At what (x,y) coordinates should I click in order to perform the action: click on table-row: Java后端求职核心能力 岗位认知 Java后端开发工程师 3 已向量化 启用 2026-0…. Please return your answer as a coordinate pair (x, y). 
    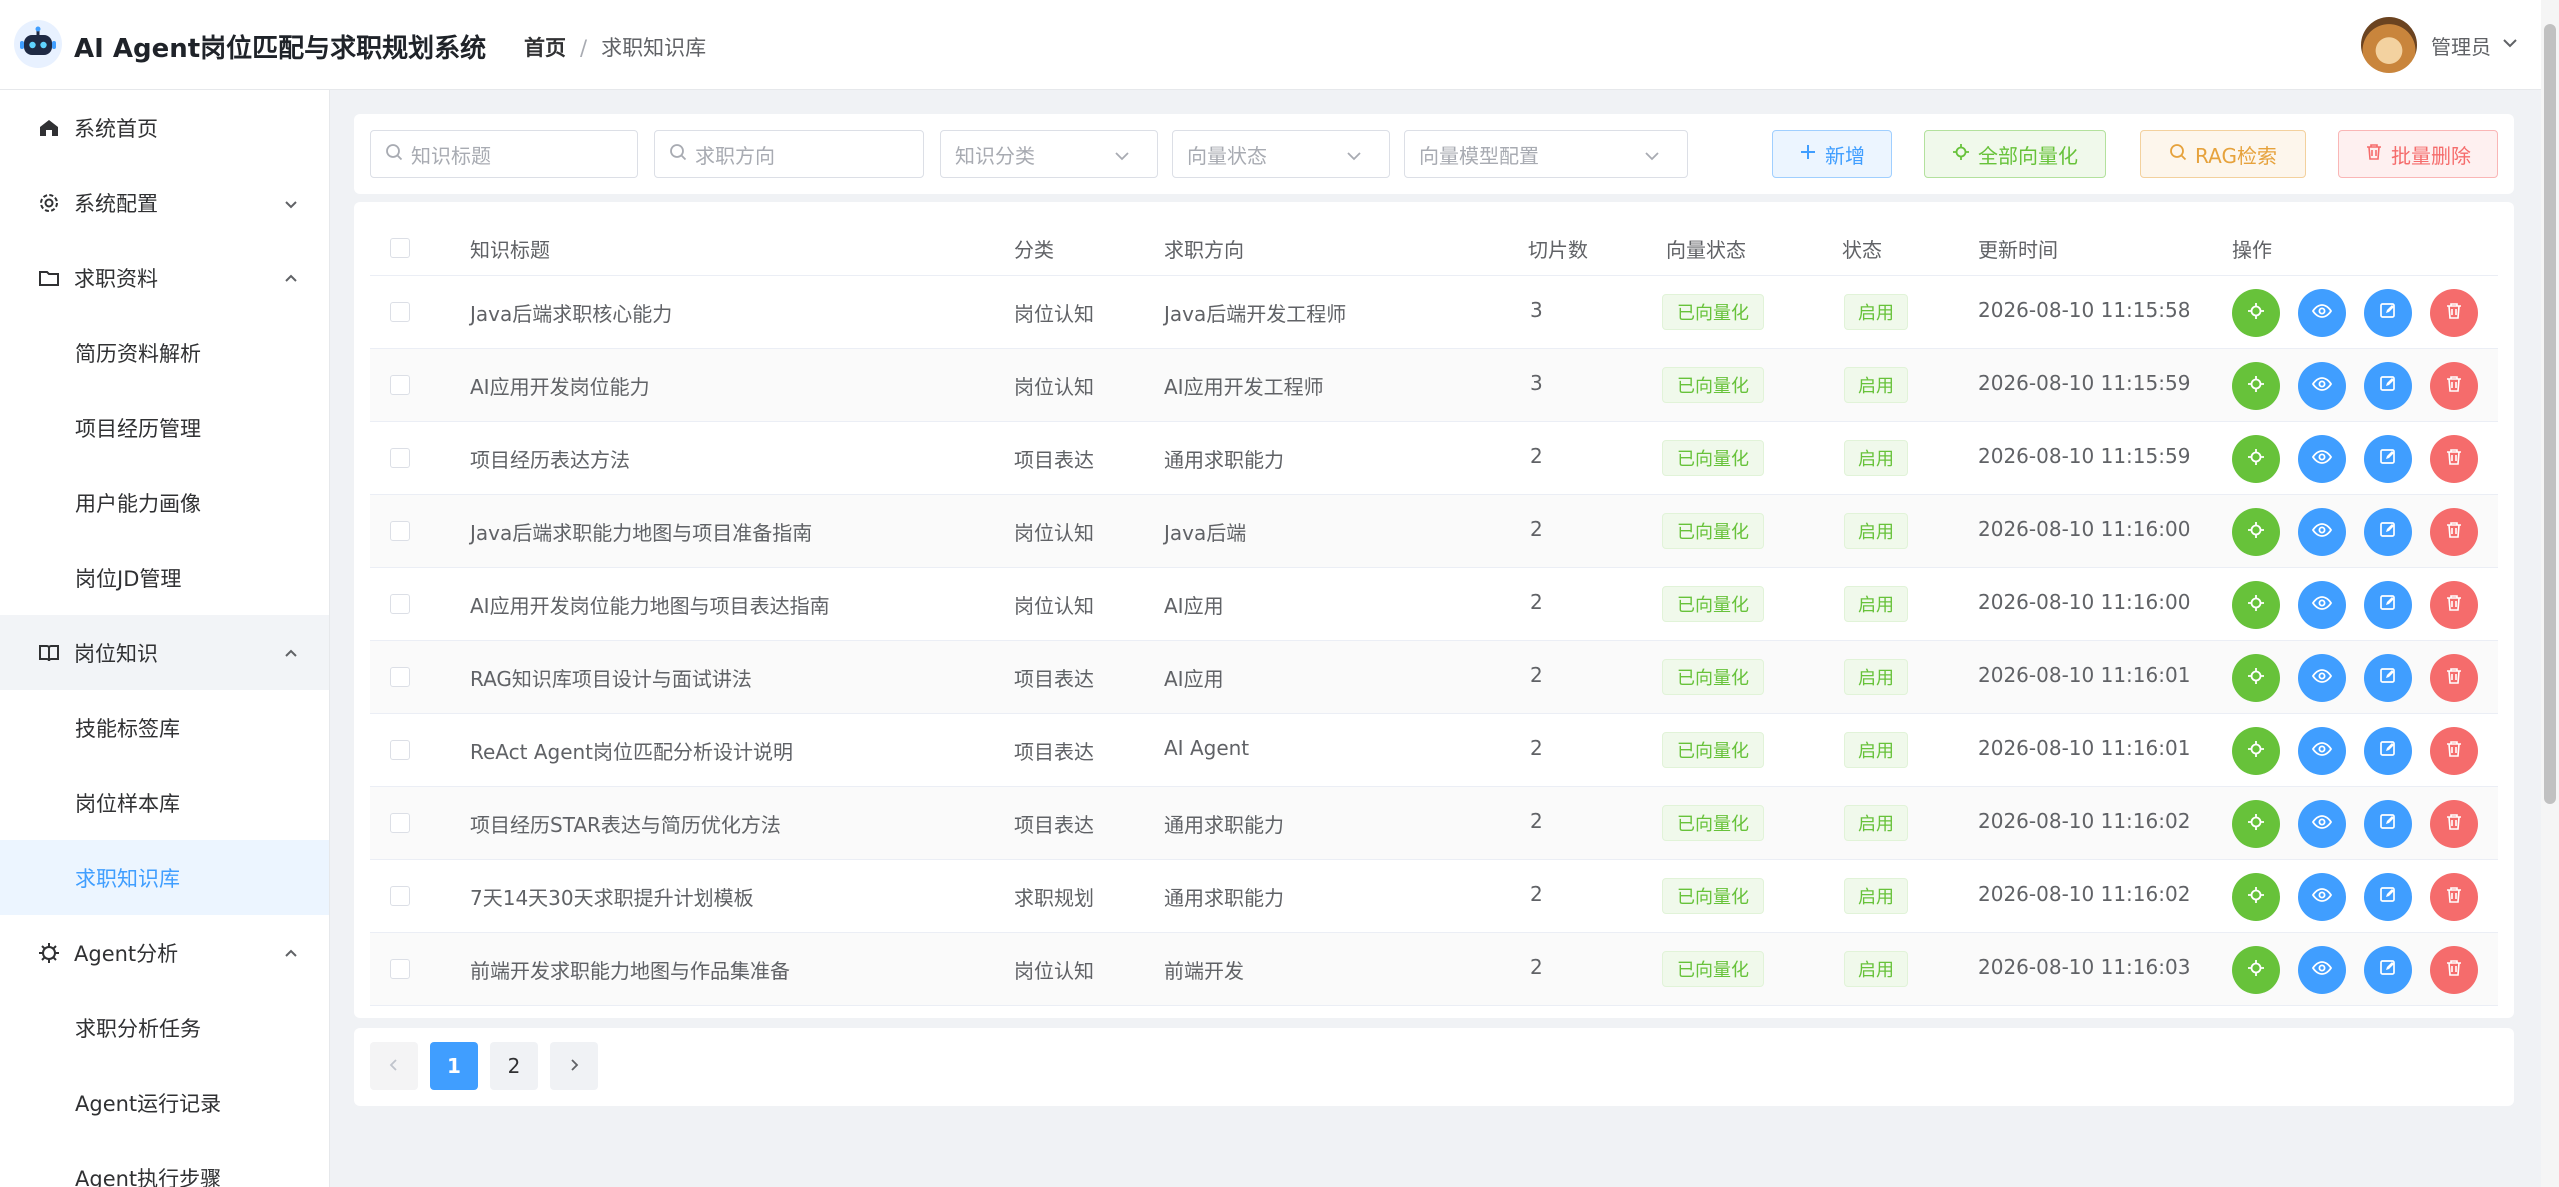
    Looking at the image, I should click on (1434, 312).